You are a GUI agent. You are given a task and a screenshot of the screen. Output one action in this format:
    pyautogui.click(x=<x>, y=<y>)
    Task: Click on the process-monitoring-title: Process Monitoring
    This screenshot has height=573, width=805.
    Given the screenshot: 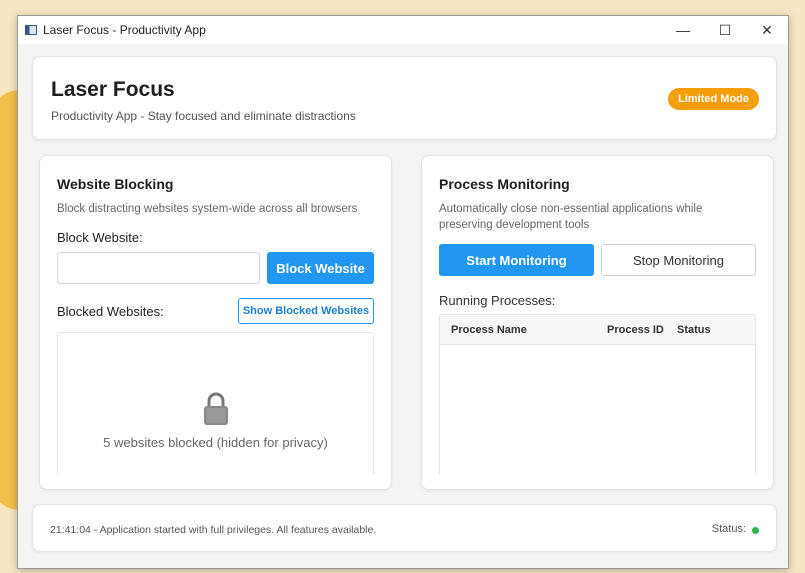 What is the action you would take?
    pyautogui.click(x=504, y=184)
    